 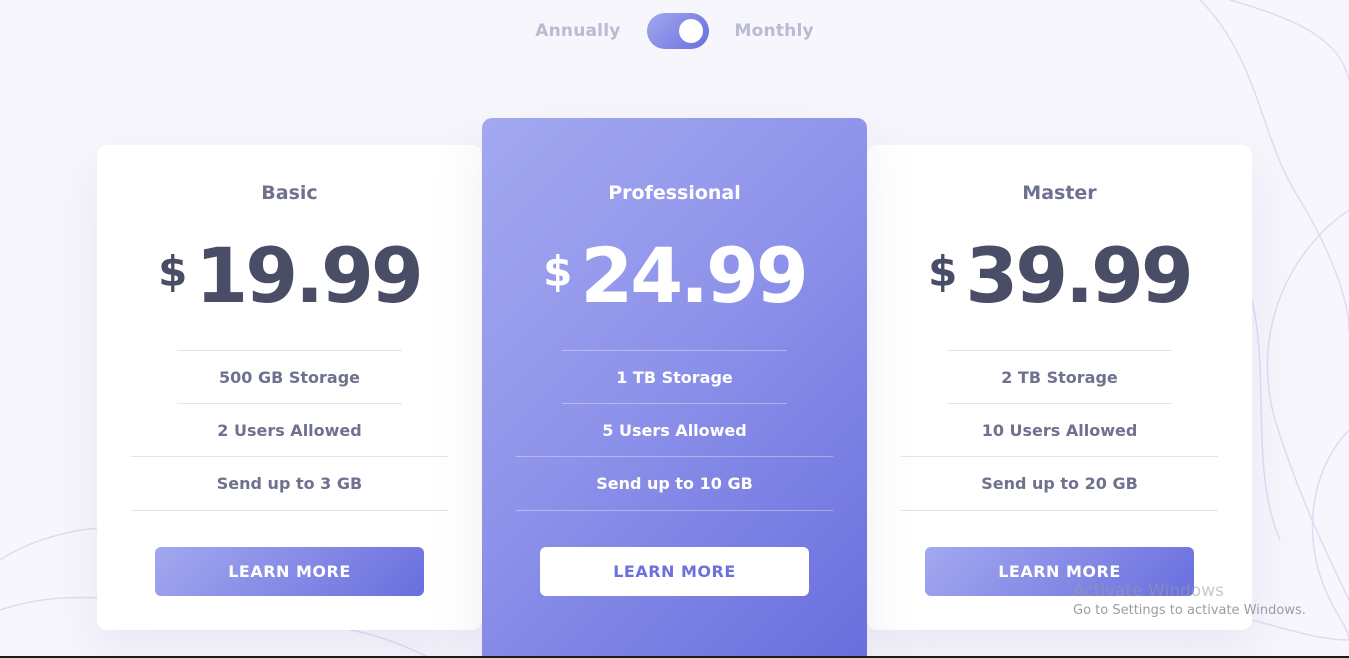 What do you see at coordinates (774, 31) in the screenshot?
I see `monthly-label: Monthly` at bounding box center [774, 31].